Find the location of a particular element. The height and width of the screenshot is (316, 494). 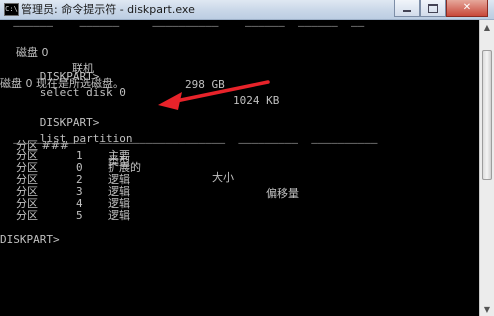

command-line-1: DISKPART> select disk 0 is located at coordinates (63, 76).